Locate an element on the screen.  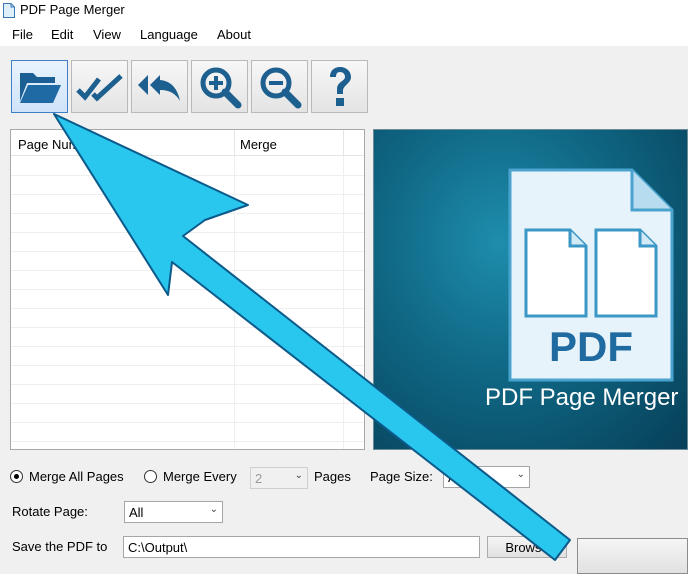
help-button is located at coordinates (339, 86).